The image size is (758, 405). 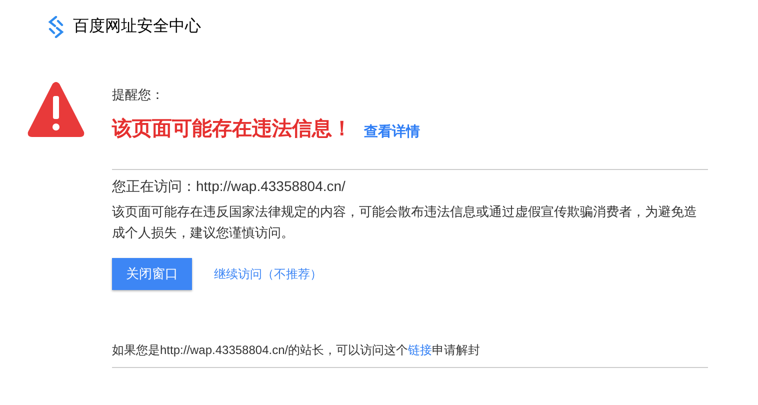 I want to click on warning-headline: 该页面可能存在违法信息！, so click(x=232, y=129).